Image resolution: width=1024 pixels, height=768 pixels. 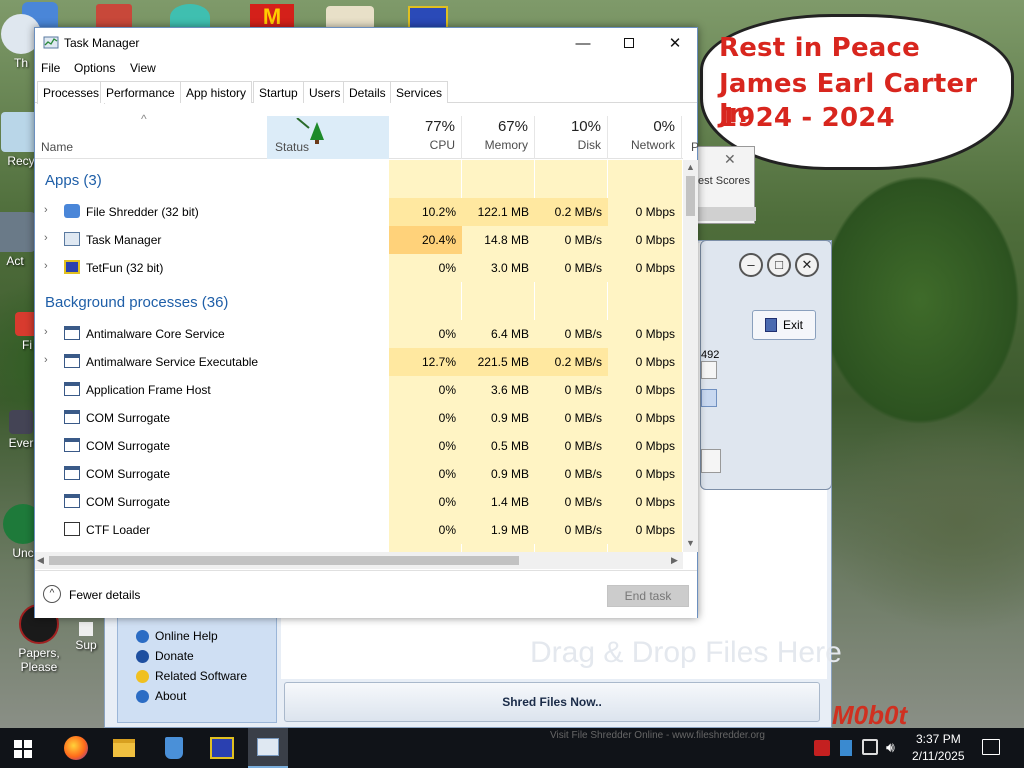 I want to click on tetfun-taskbar-icon, so click(x=222, y=748).